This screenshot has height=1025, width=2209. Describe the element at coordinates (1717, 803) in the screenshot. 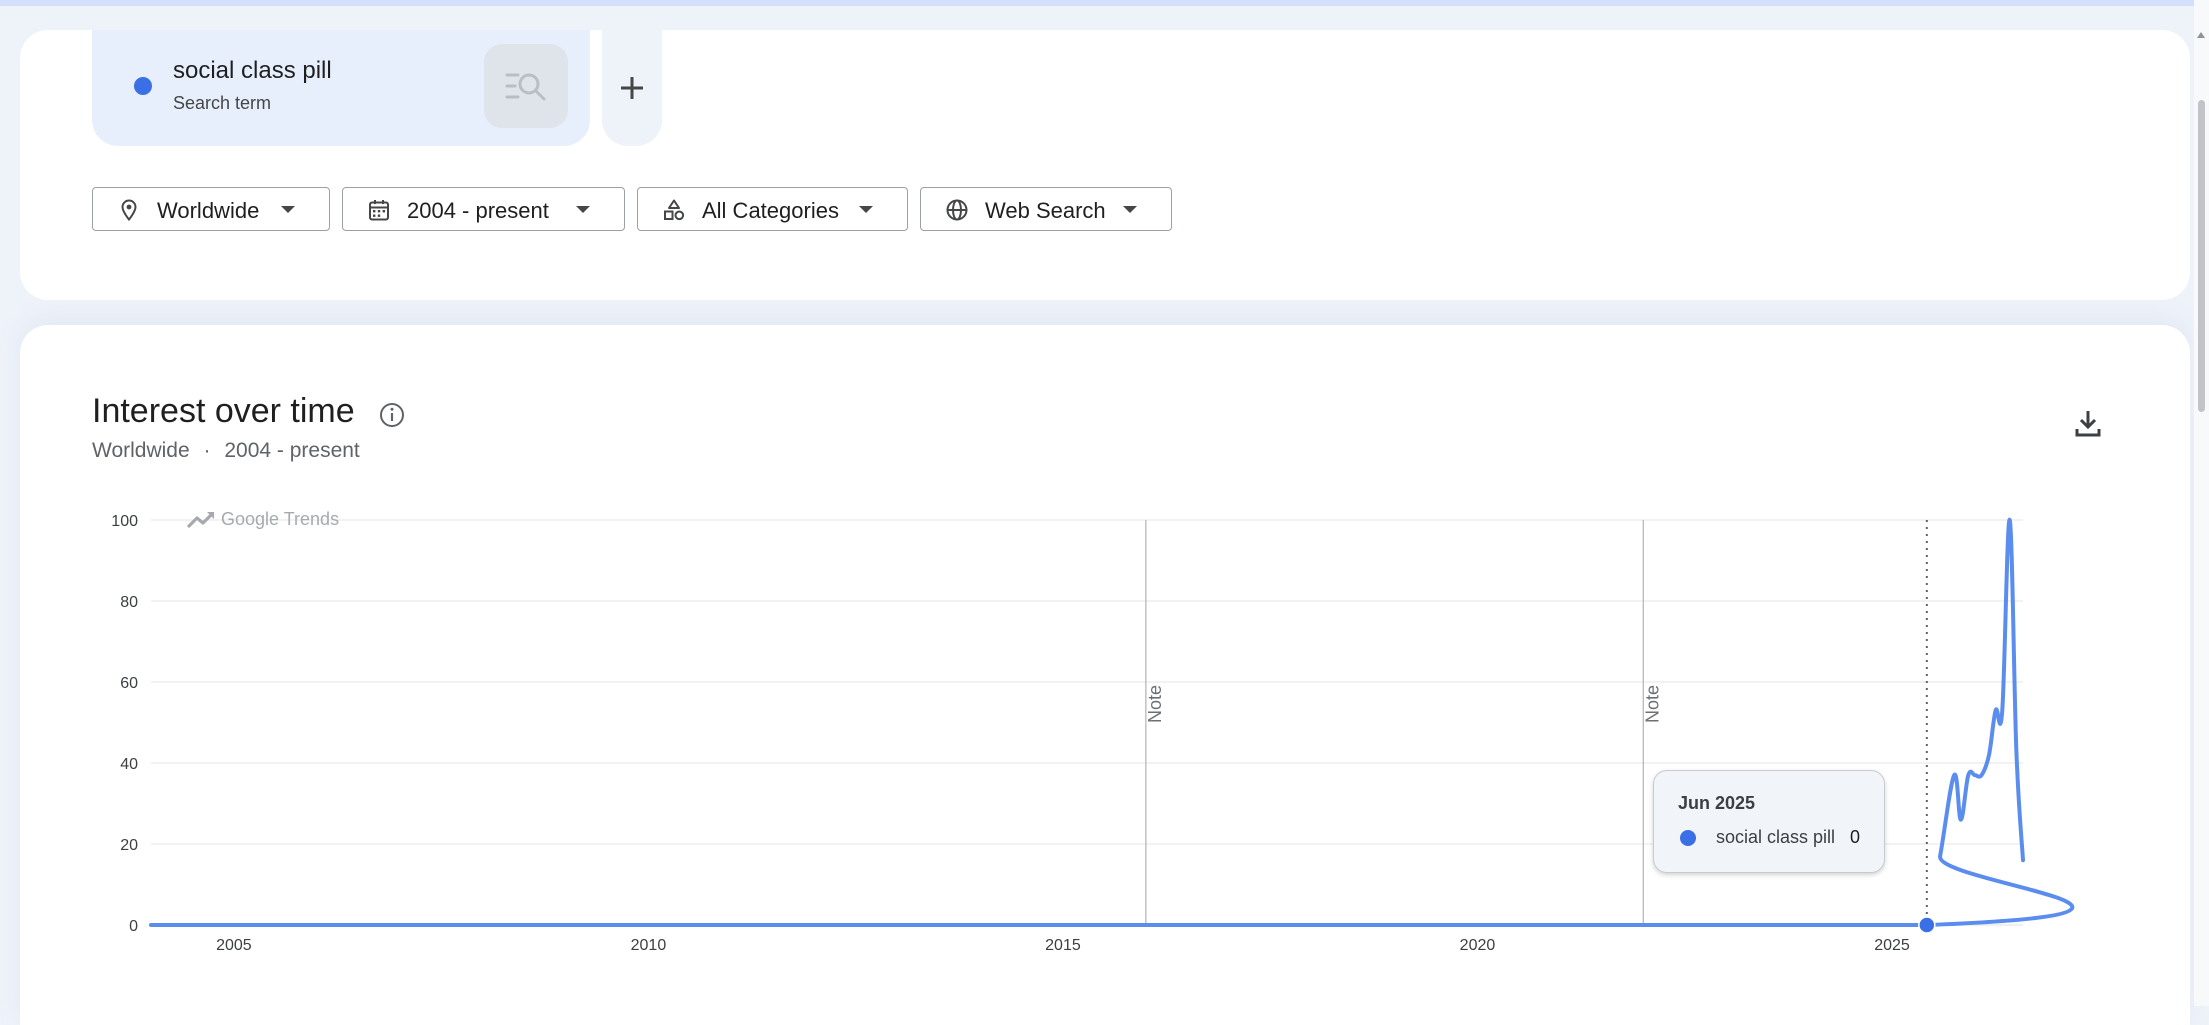

I see `tooltip-date: Jun 2025` at that location.